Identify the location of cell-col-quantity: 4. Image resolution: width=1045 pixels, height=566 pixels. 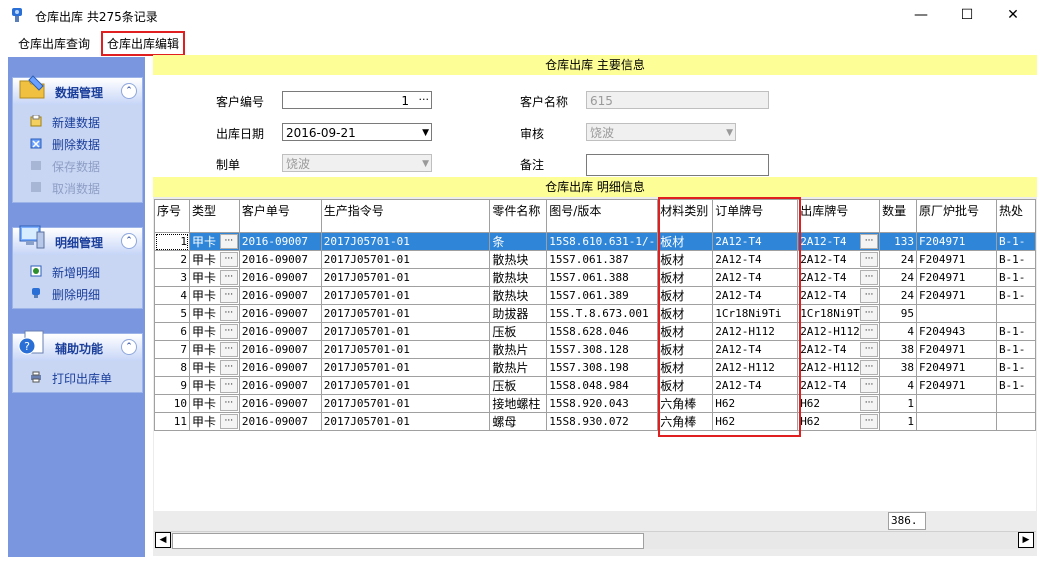
(898, 385).